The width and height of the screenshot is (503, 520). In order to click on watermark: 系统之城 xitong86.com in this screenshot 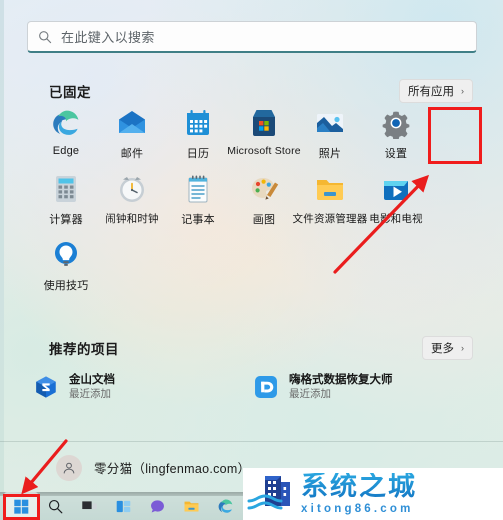, I will do `click(373, 494)`.